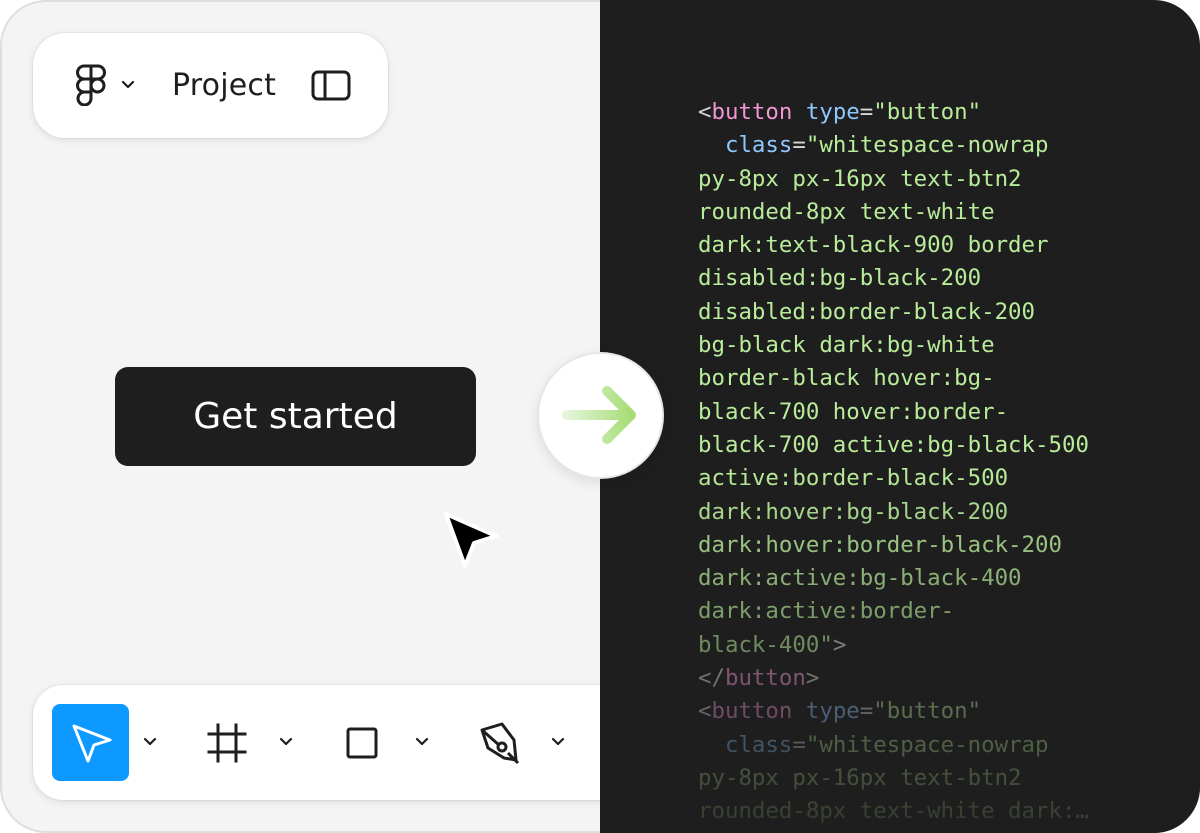 The image size is (1200, 833). I want to click on move-tool-chevron-icon, so click(150, 742).